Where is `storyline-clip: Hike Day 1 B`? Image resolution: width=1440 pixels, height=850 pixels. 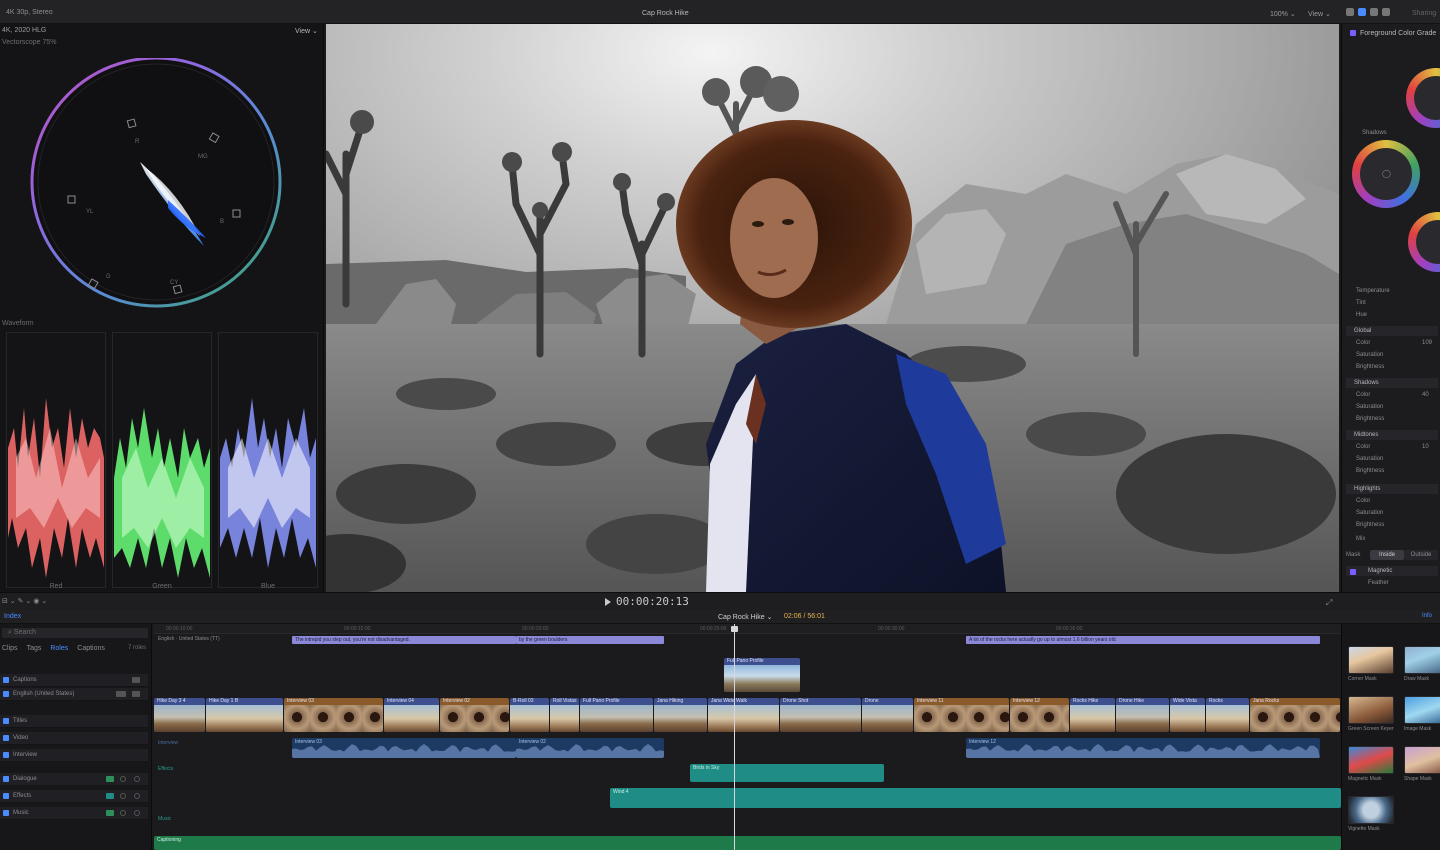
storyline-clip: Hike Day 1 B is located at coordinates (244, 715).